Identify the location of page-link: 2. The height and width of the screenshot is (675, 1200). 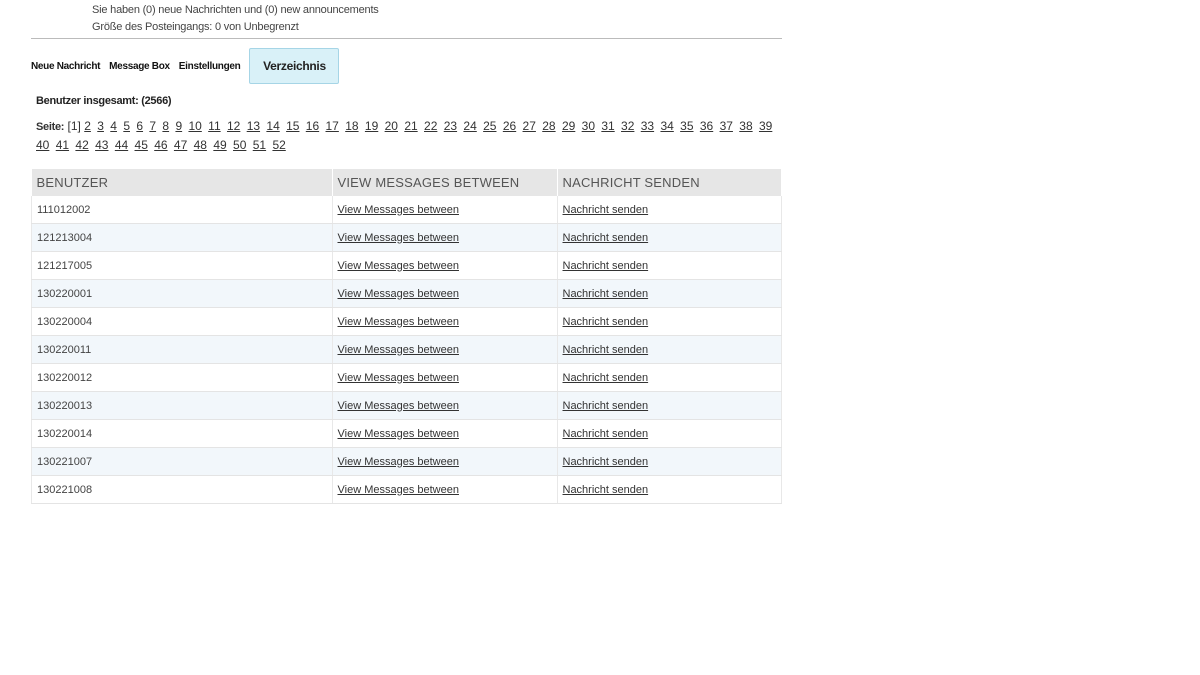
(87, 126).